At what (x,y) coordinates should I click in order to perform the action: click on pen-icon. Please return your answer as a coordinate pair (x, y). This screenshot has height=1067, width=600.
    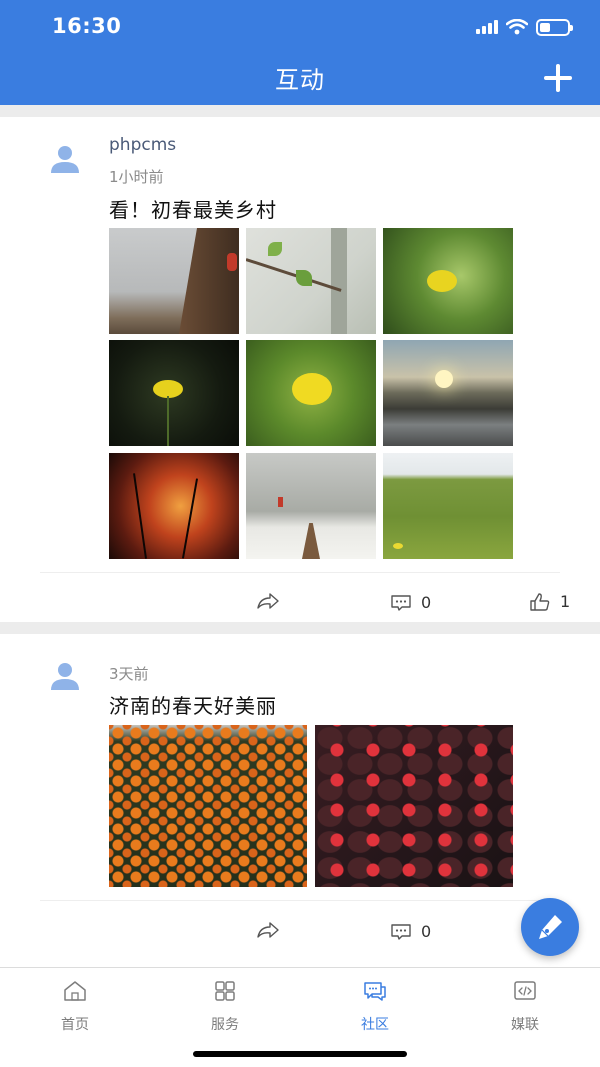
    Looking at the image, I should click on (550, 927).